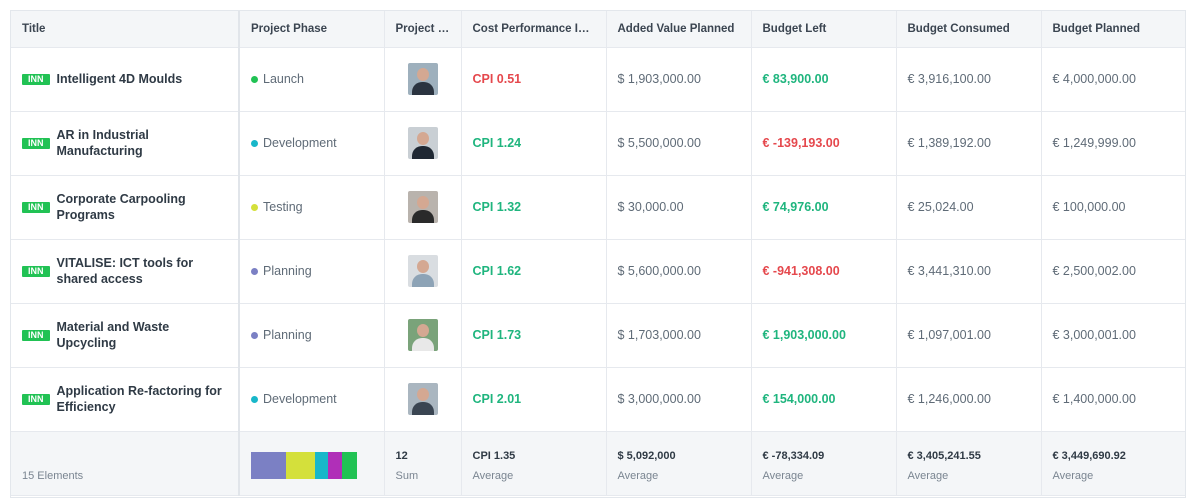  What do you see at coordinates (312, 207) in the screenshot?
I see `phase-cell: Testing` at bounding box center [312, 207].